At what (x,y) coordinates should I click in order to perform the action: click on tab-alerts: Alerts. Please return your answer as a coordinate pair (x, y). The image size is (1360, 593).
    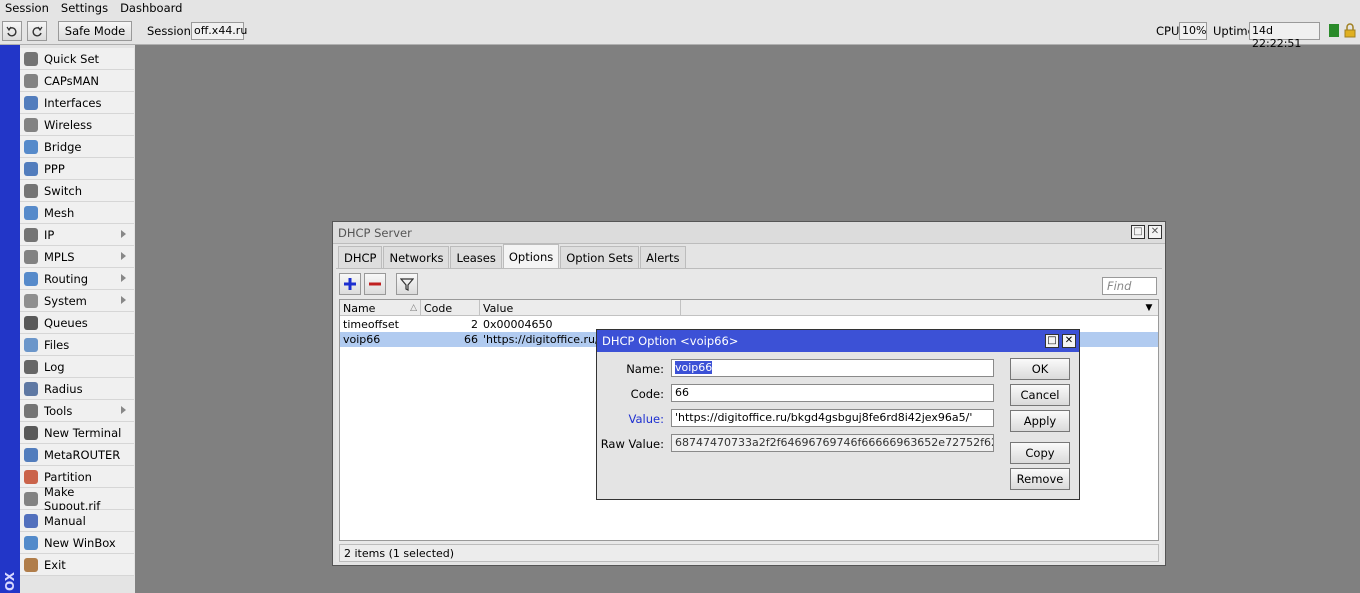
    Looking at the image, I should click on (663, 257).